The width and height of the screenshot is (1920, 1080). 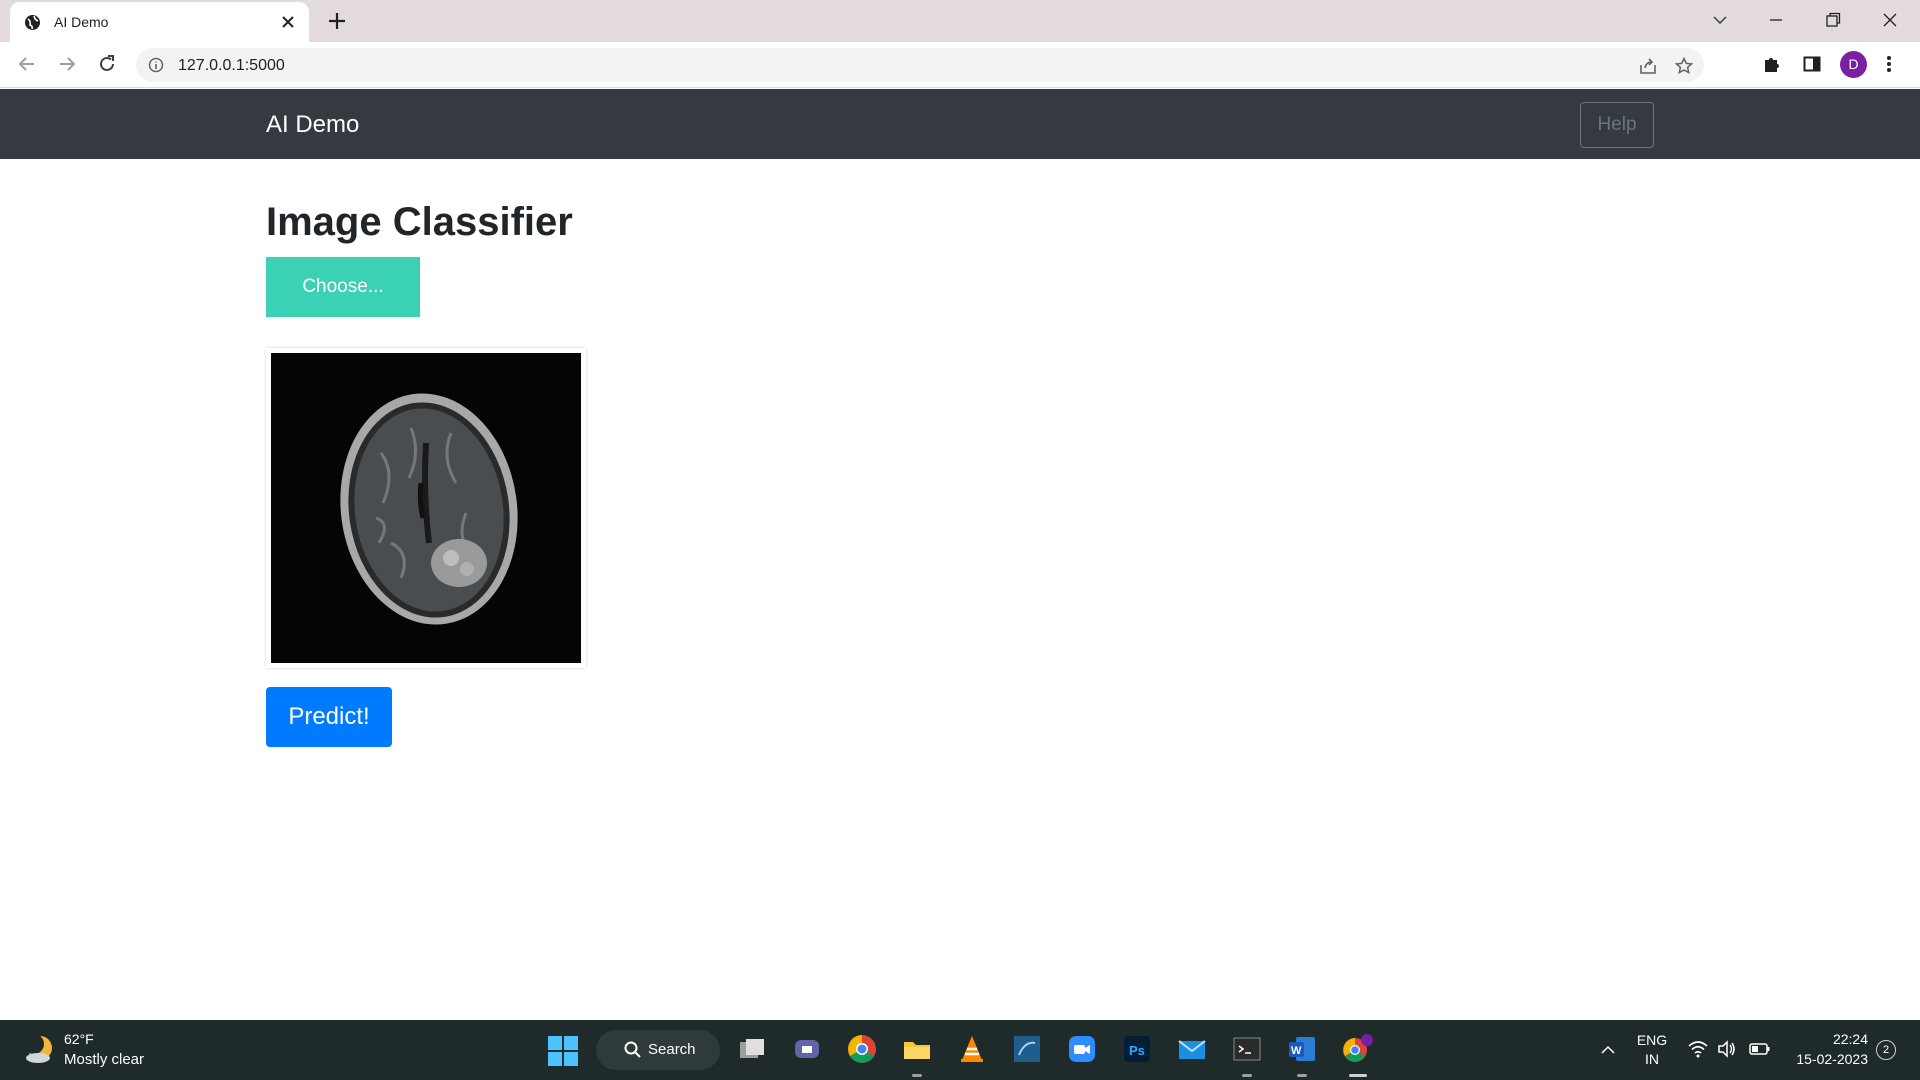 I want to click on site-info-icon, so click(x=156, y=65).